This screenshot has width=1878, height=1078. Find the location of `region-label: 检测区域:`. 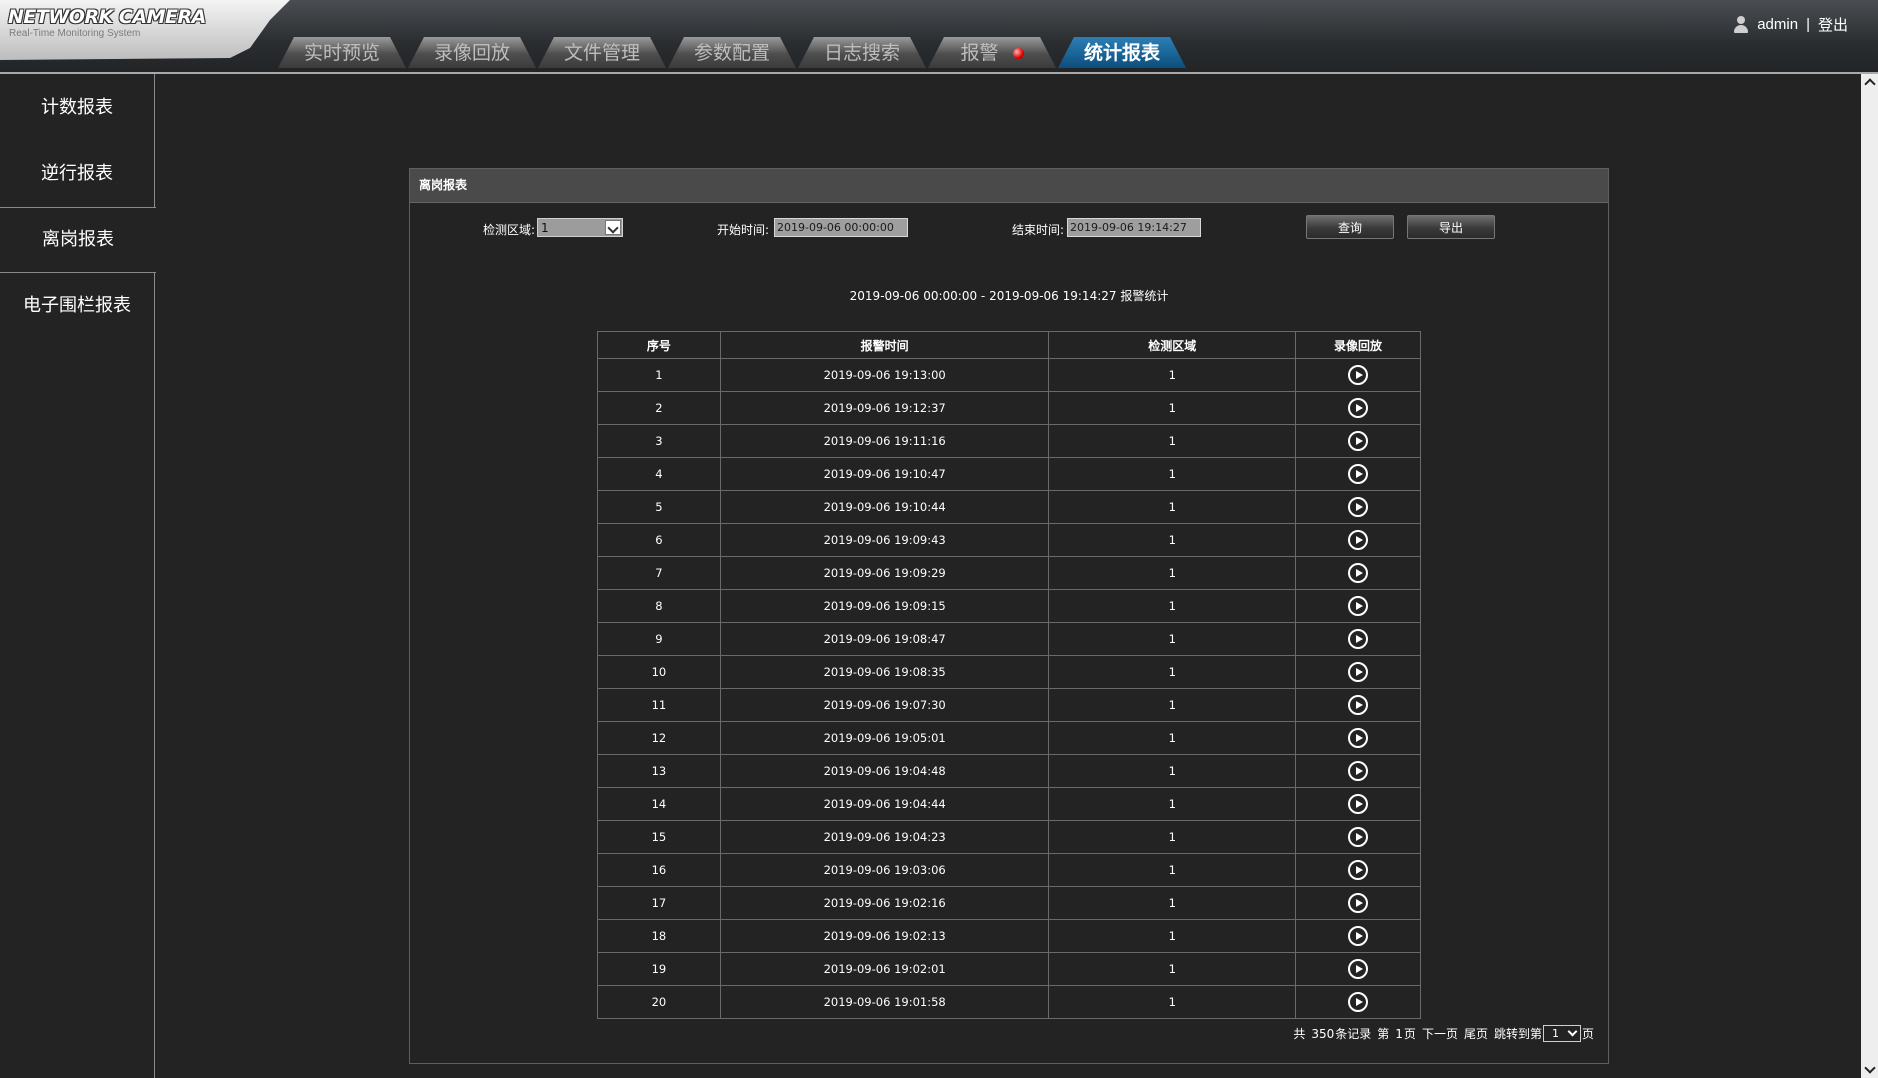

region-label: 检测区域: is located at coordinates (509, 230).